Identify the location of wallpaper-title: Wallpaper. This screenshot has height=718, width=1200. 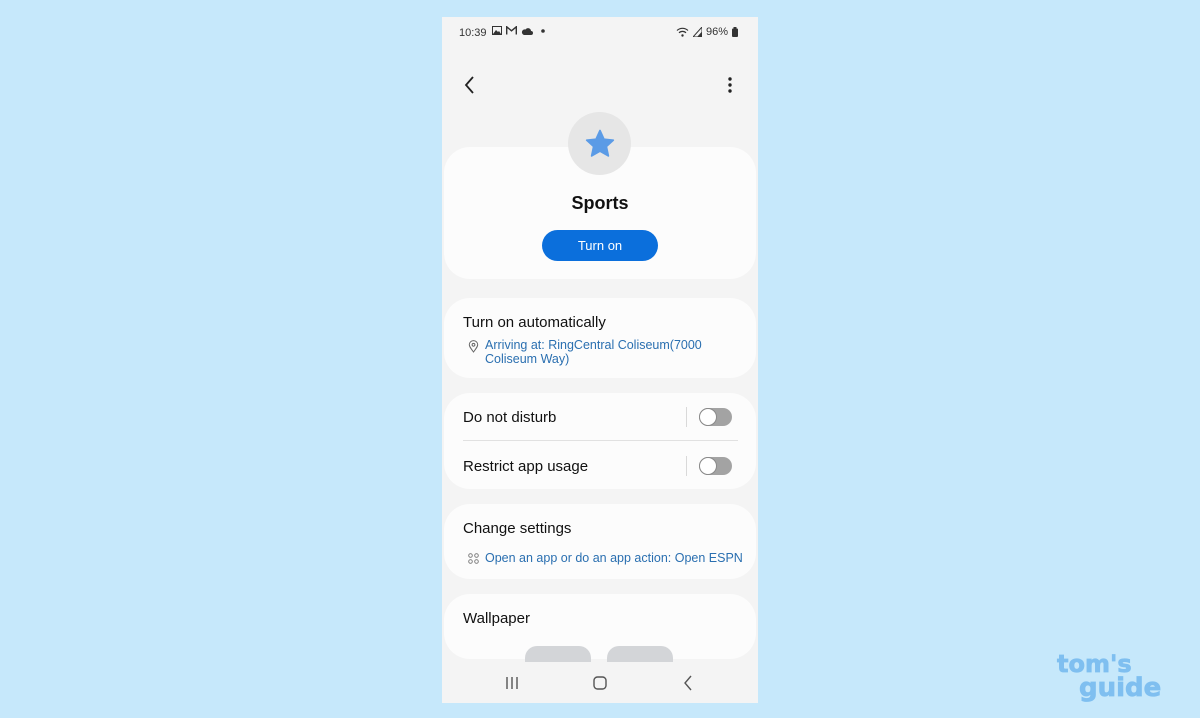
(496, 618).